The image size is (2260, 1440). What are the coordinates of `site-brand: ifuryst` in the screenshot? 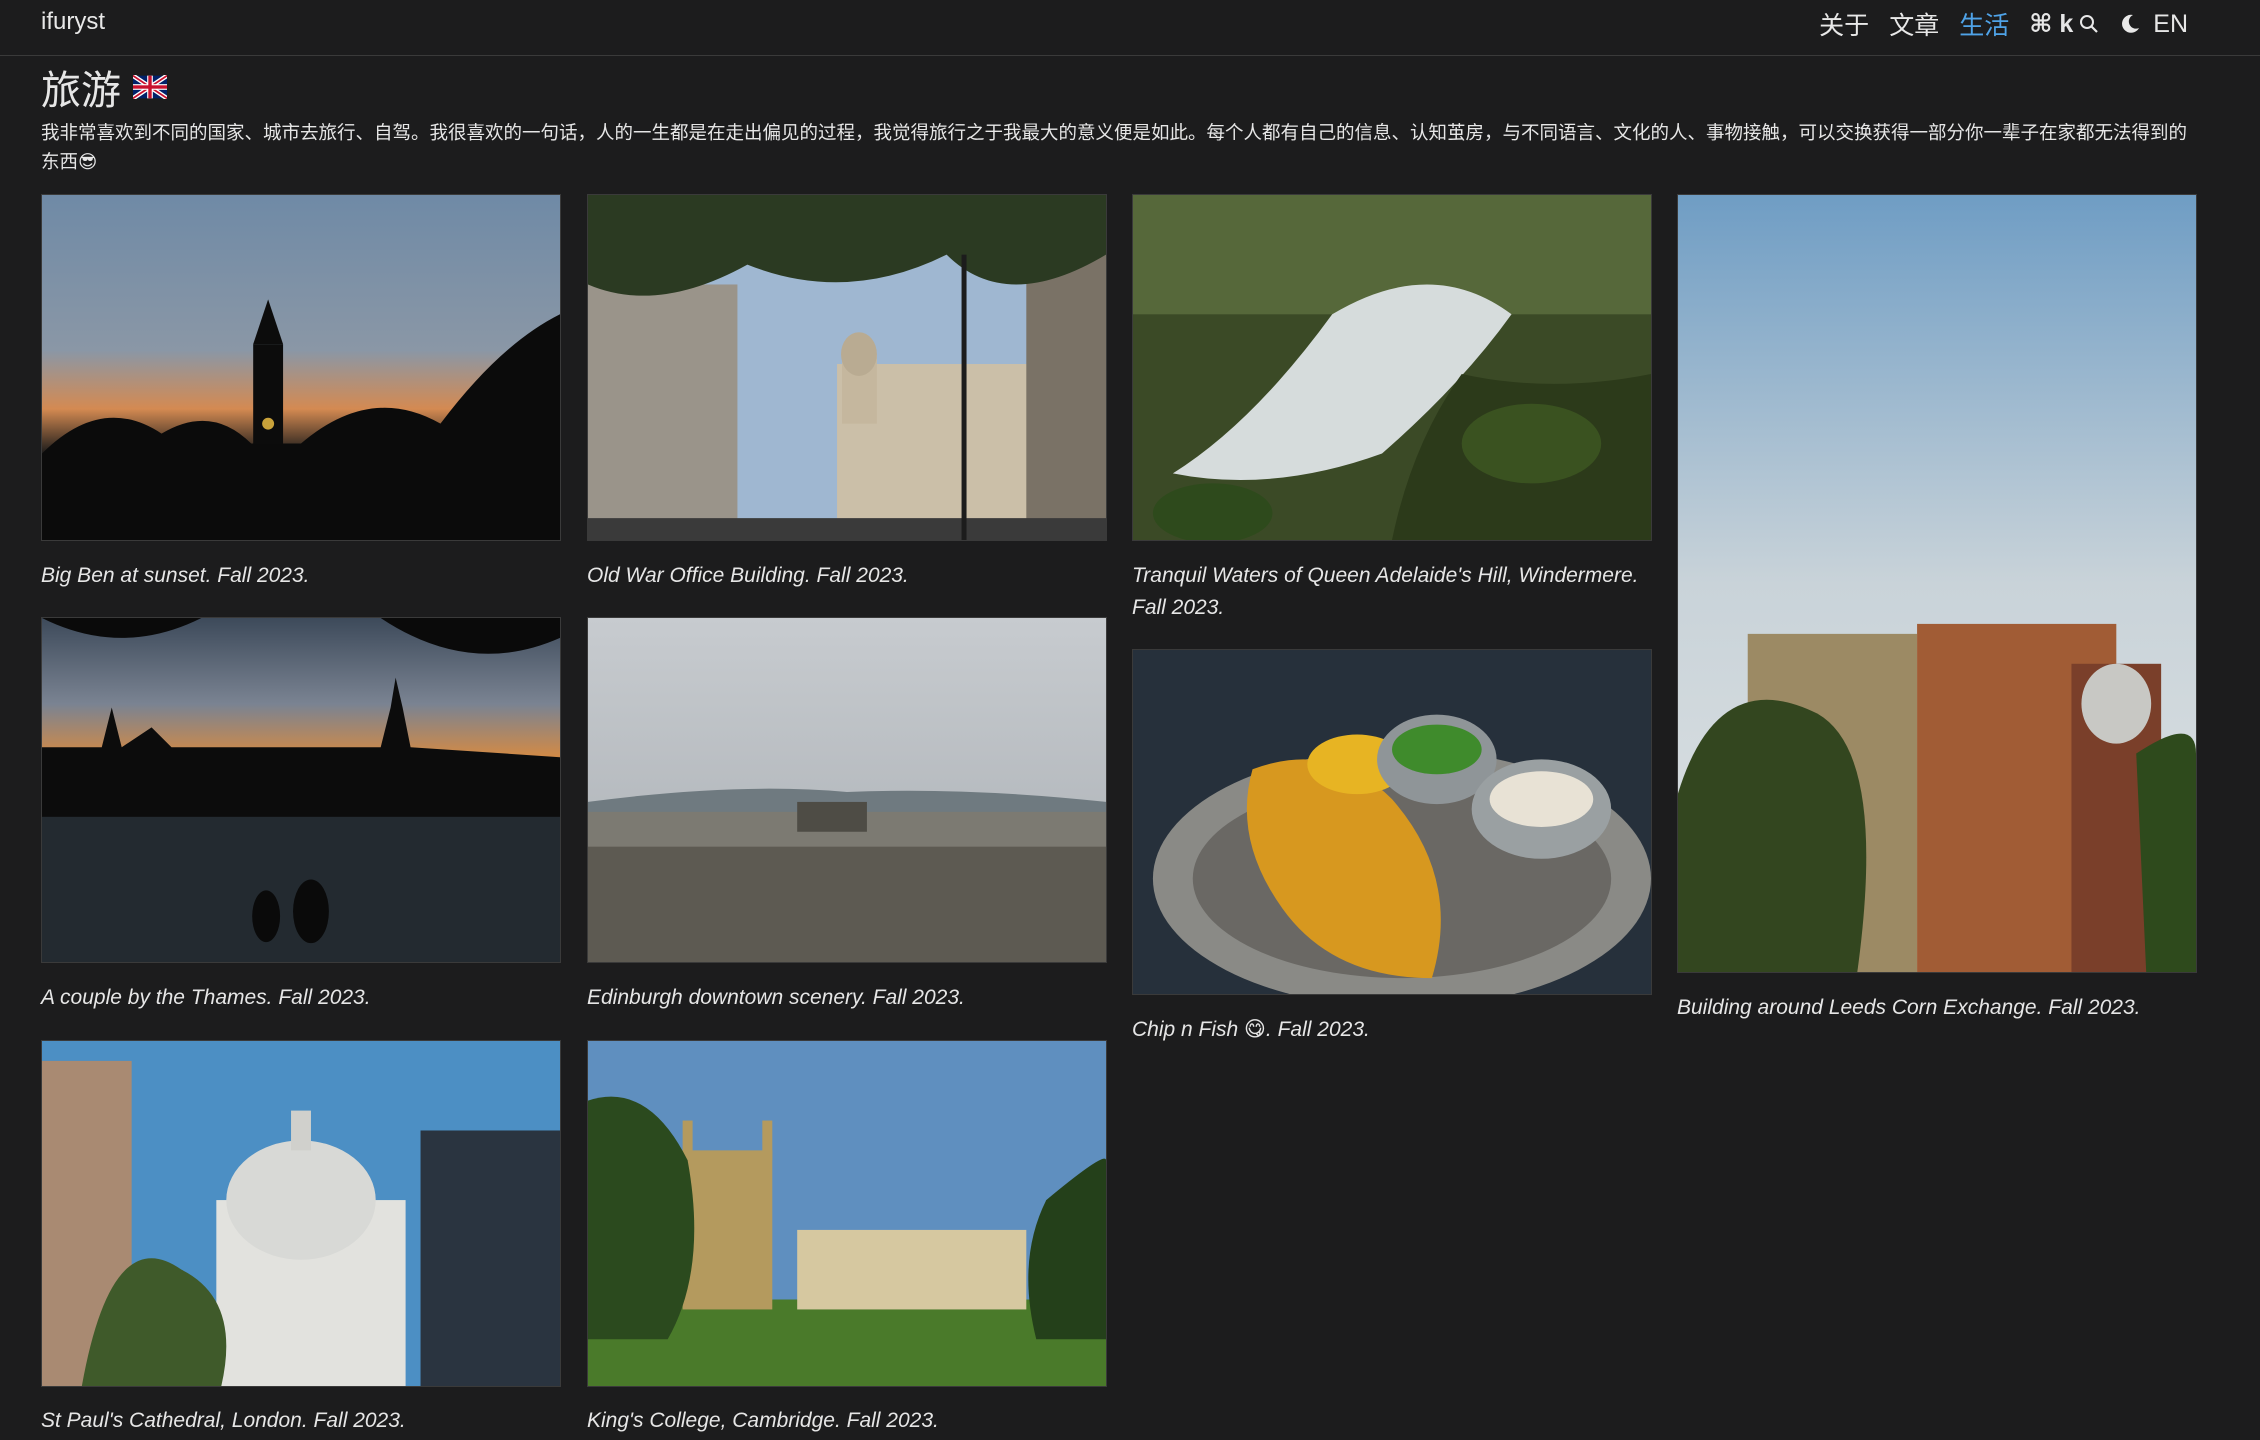 It's located at (73, 22).